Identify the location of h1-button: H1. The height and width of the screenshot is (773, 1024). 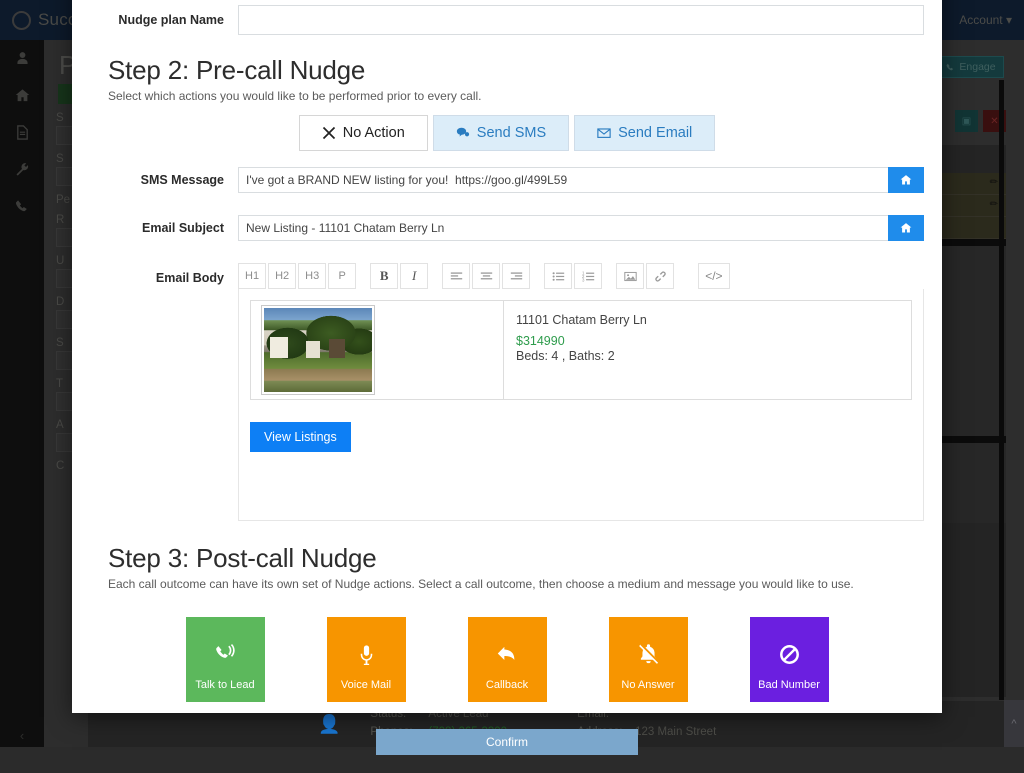
(252, 276).